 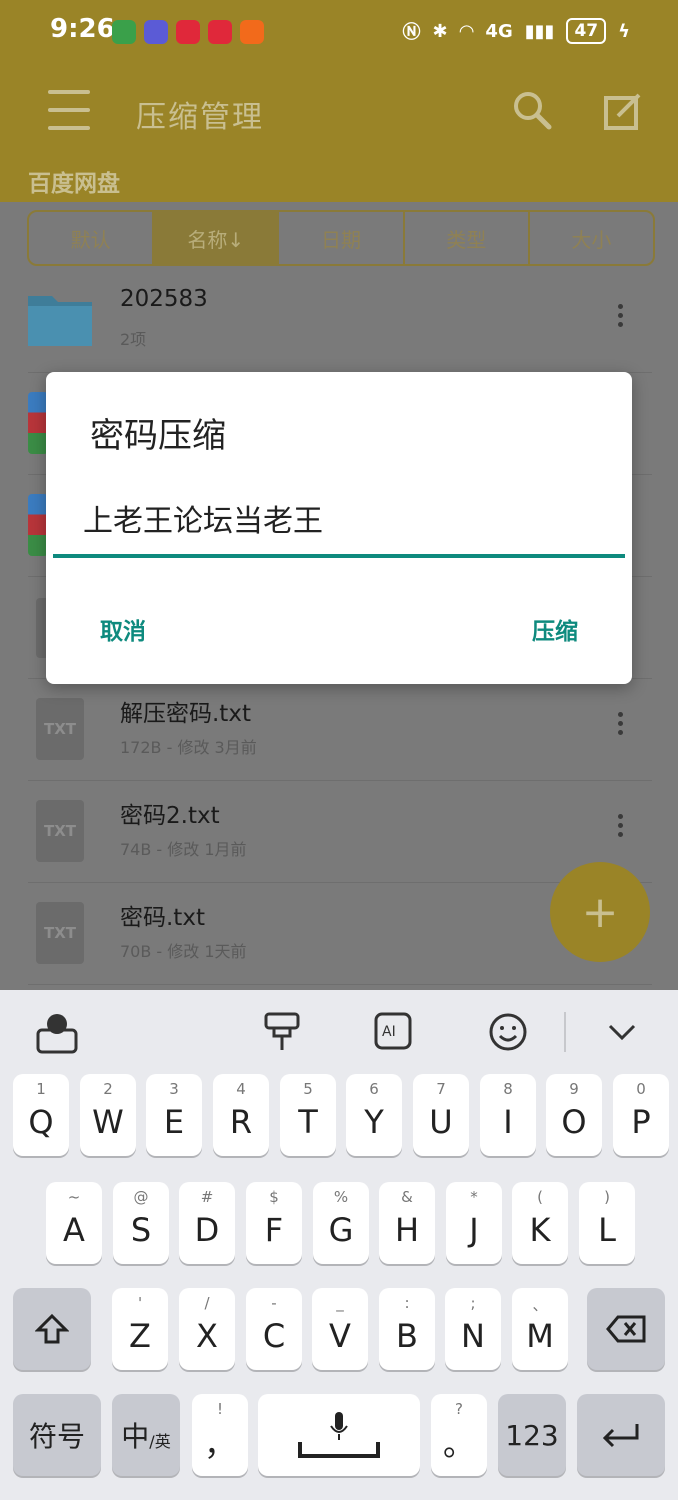 I want to click on keyboard-globe-icon, so click(x=58, y=1032).